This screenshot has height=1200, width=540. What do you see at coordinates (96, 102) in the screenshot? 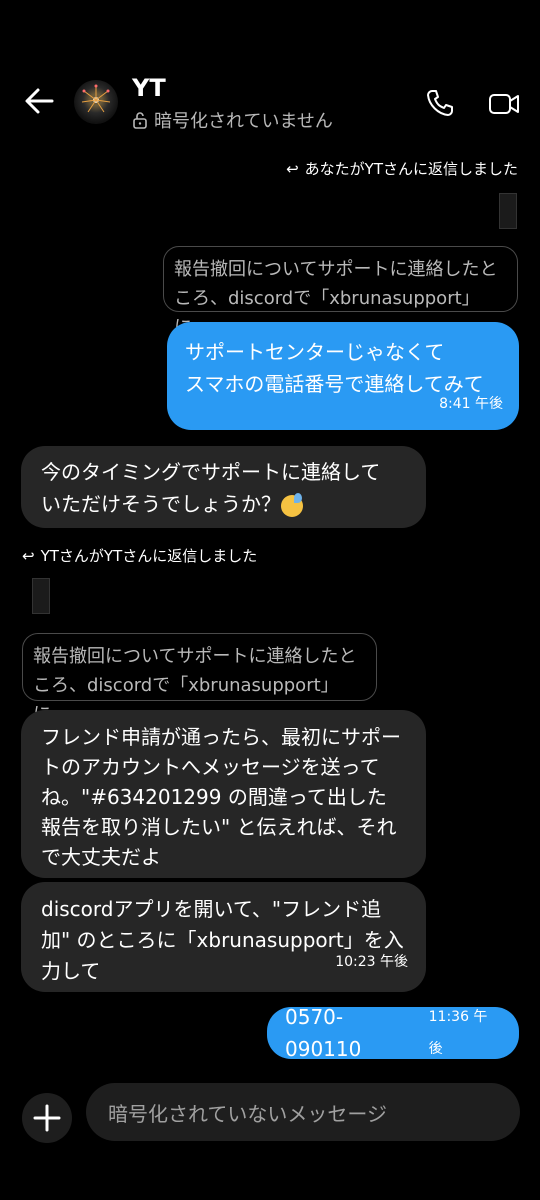
I see `avatar` at bounding box center [96, 102].